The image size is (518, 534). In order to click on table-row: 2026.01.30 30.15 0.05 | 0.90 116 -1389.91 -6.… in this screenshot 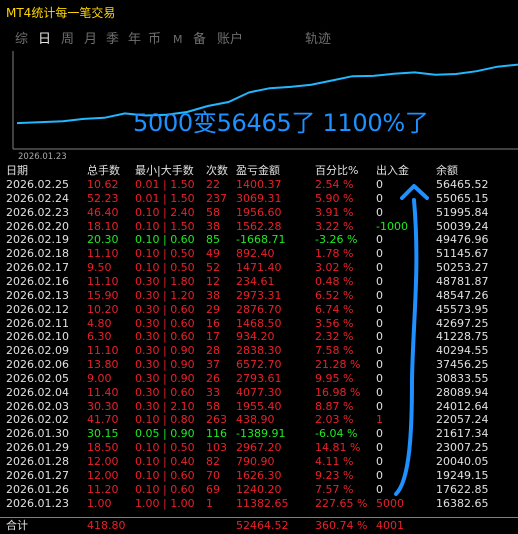, I will do `click(259, 434)`.